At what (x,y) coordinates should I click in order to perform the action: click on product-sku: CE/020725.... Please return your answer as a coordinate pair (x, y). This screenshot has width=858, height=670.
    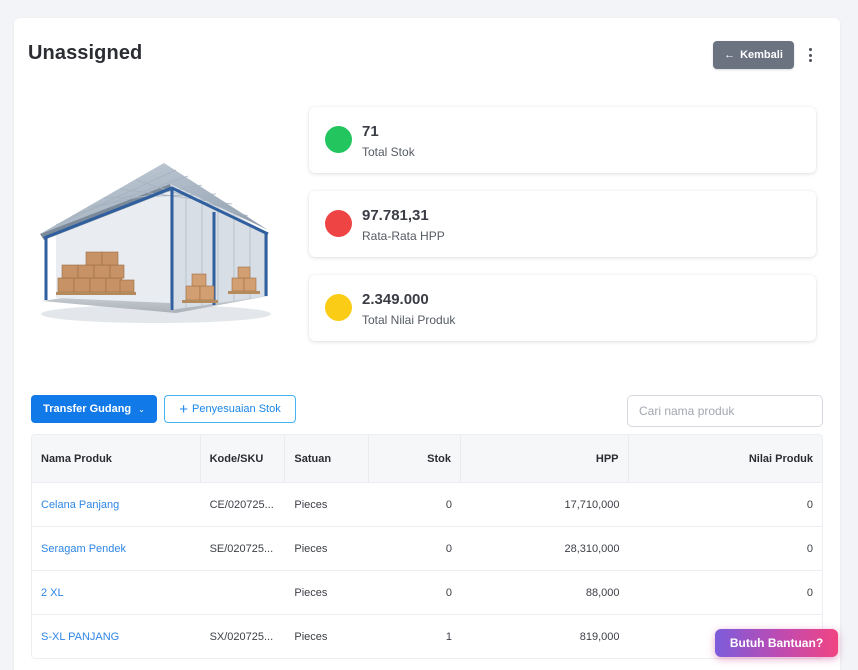
    Looking at the image, I should click on (241, 504).